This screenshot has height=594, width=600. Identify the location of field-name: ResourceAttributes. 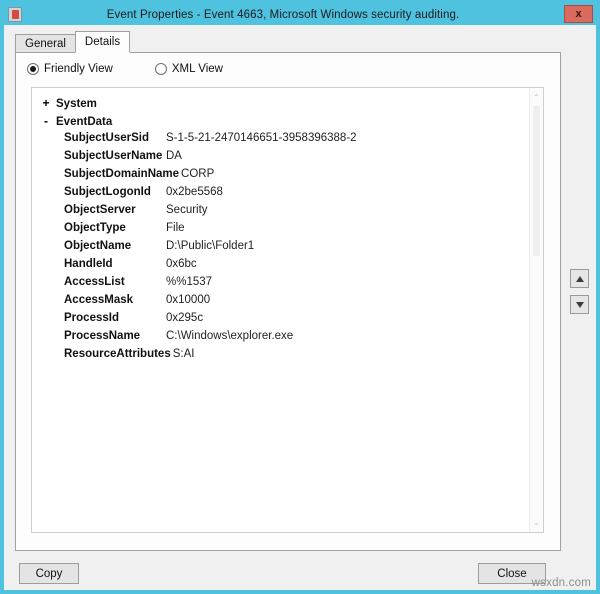
(117, 354).